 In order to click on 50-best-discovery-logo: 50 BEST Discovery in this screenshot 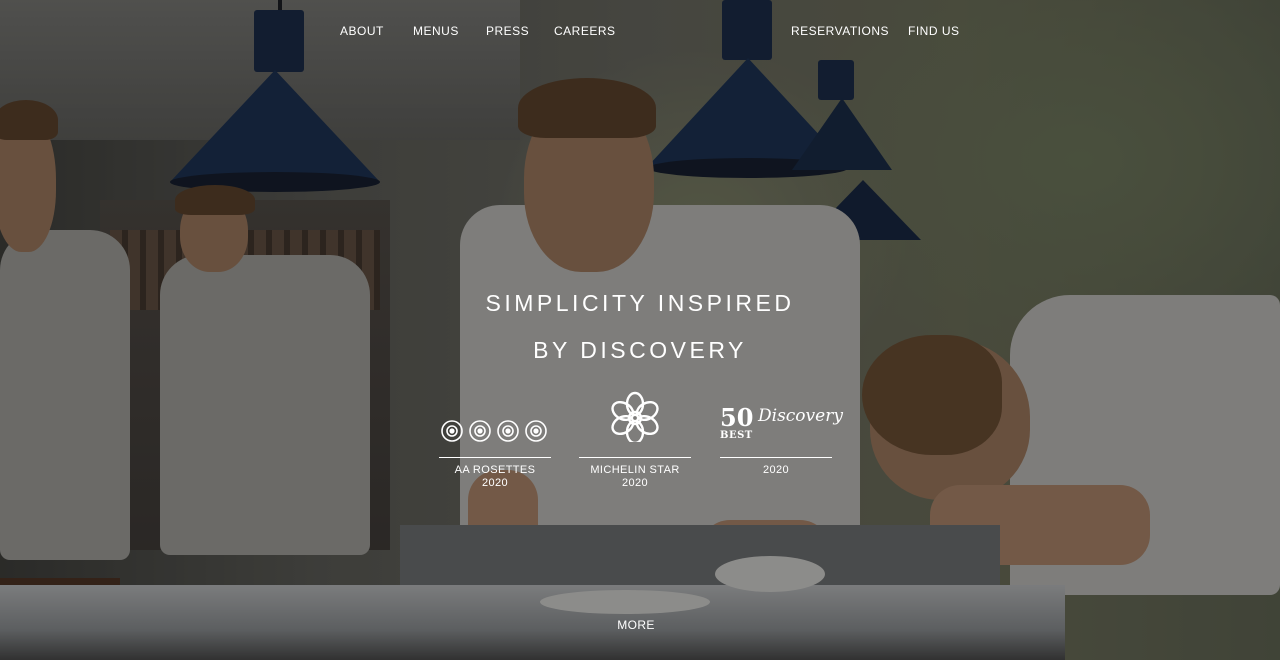, I will do `click(781, 425)`.